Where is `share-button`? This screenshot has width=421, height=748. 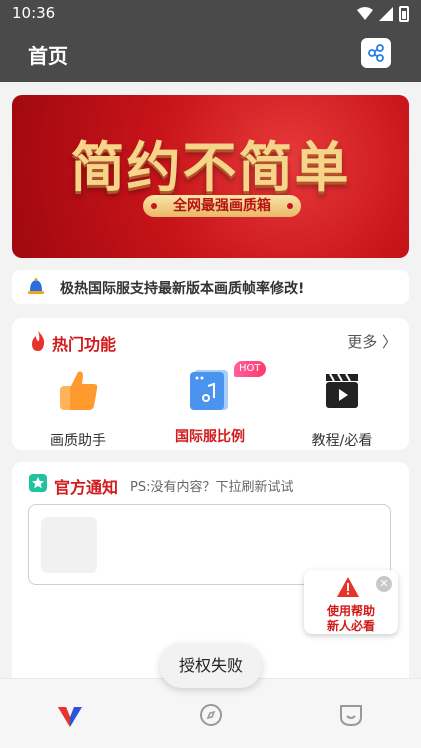
share-button is located at coordinates (376, 53).